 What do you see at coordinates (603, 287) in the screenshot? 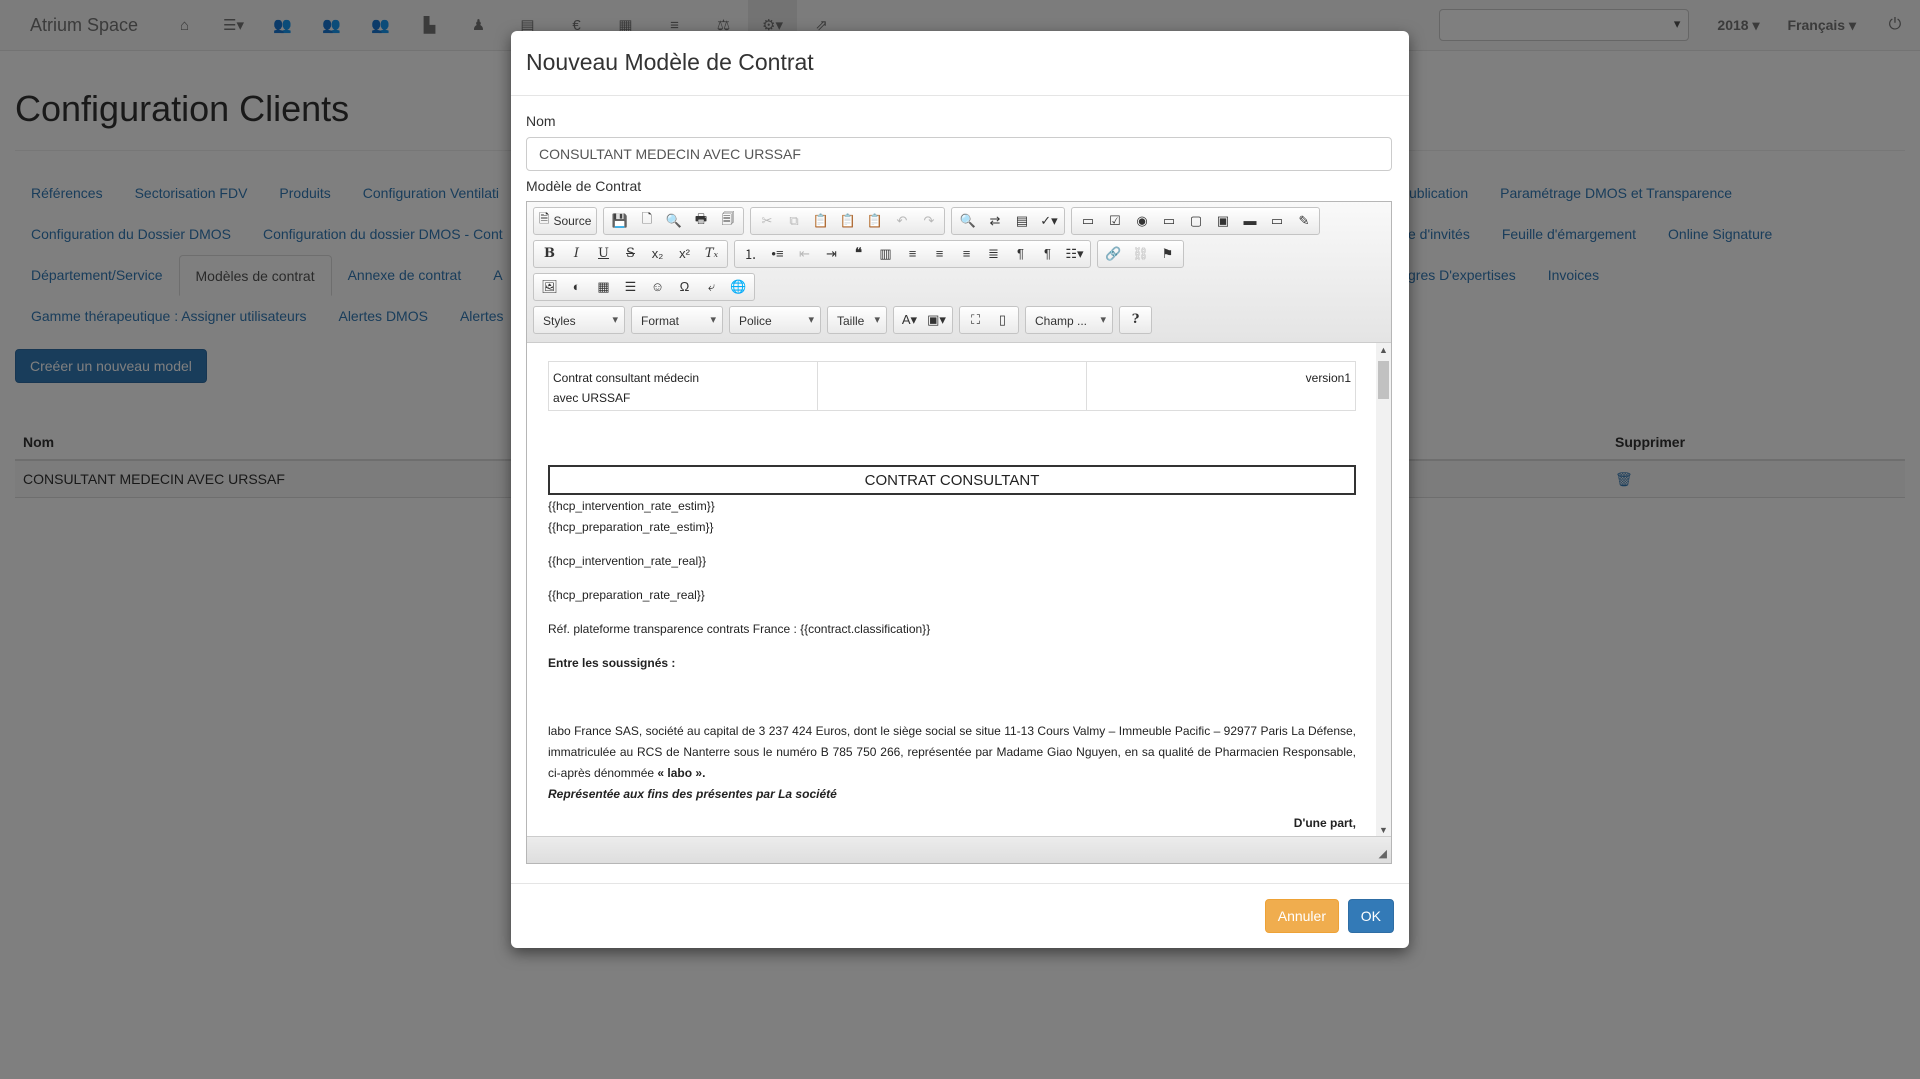
I see `table-icon: ▦` at bounding box center [603, 287].